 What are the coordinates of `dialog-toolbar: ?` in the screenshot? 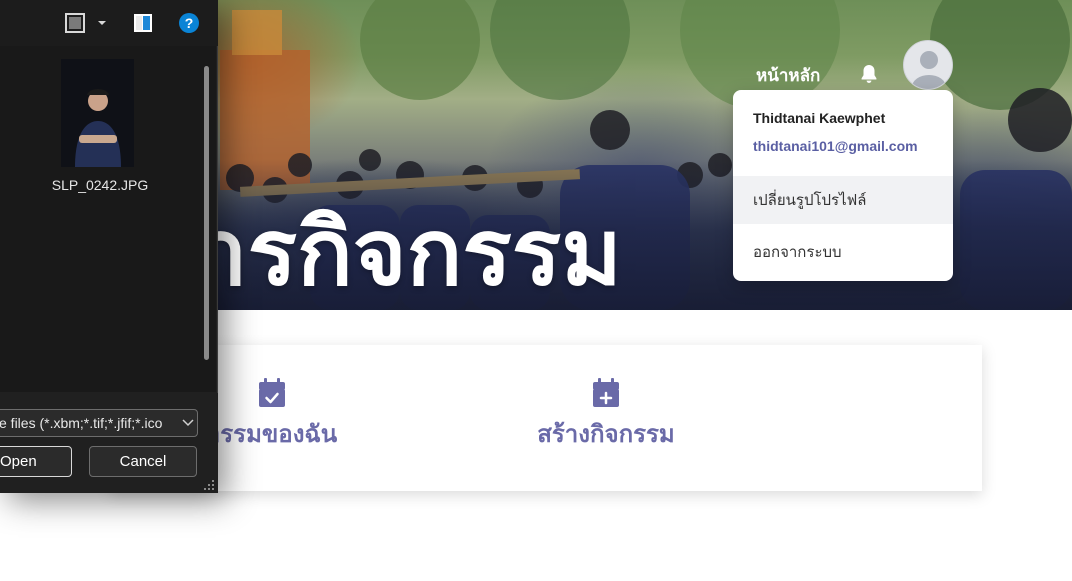 It's located at (109, 23).